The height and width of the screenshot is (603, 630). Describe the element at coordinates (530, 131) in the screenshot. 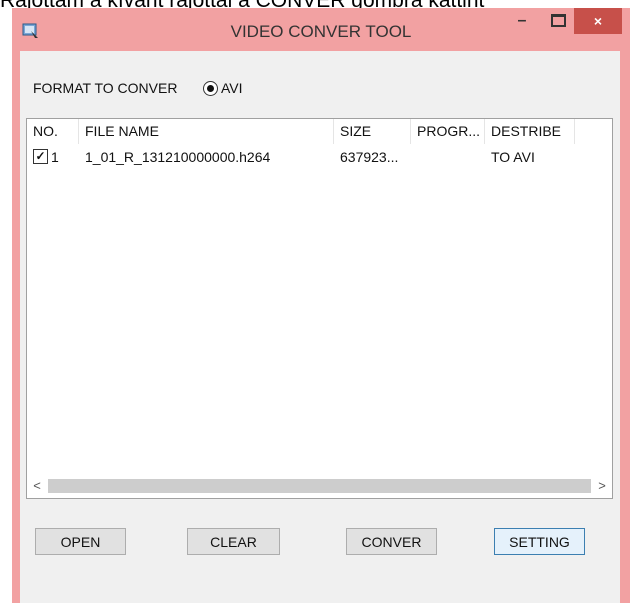

I see `column-header-destribe: DESTRIBE` at that location.